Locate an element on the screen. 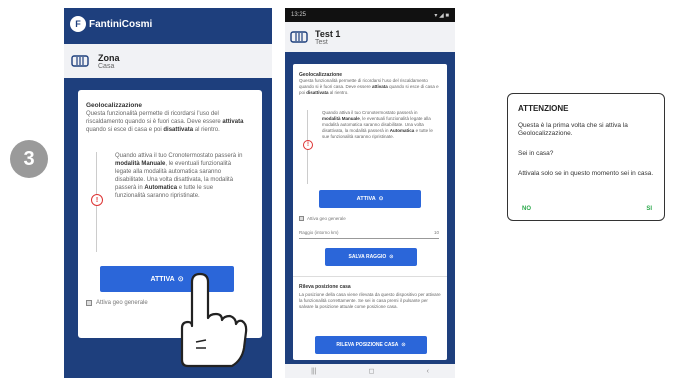 This screenshot has width=676, height=378. brand-name: FantiniCosmi is located at coordinates (121, 24).